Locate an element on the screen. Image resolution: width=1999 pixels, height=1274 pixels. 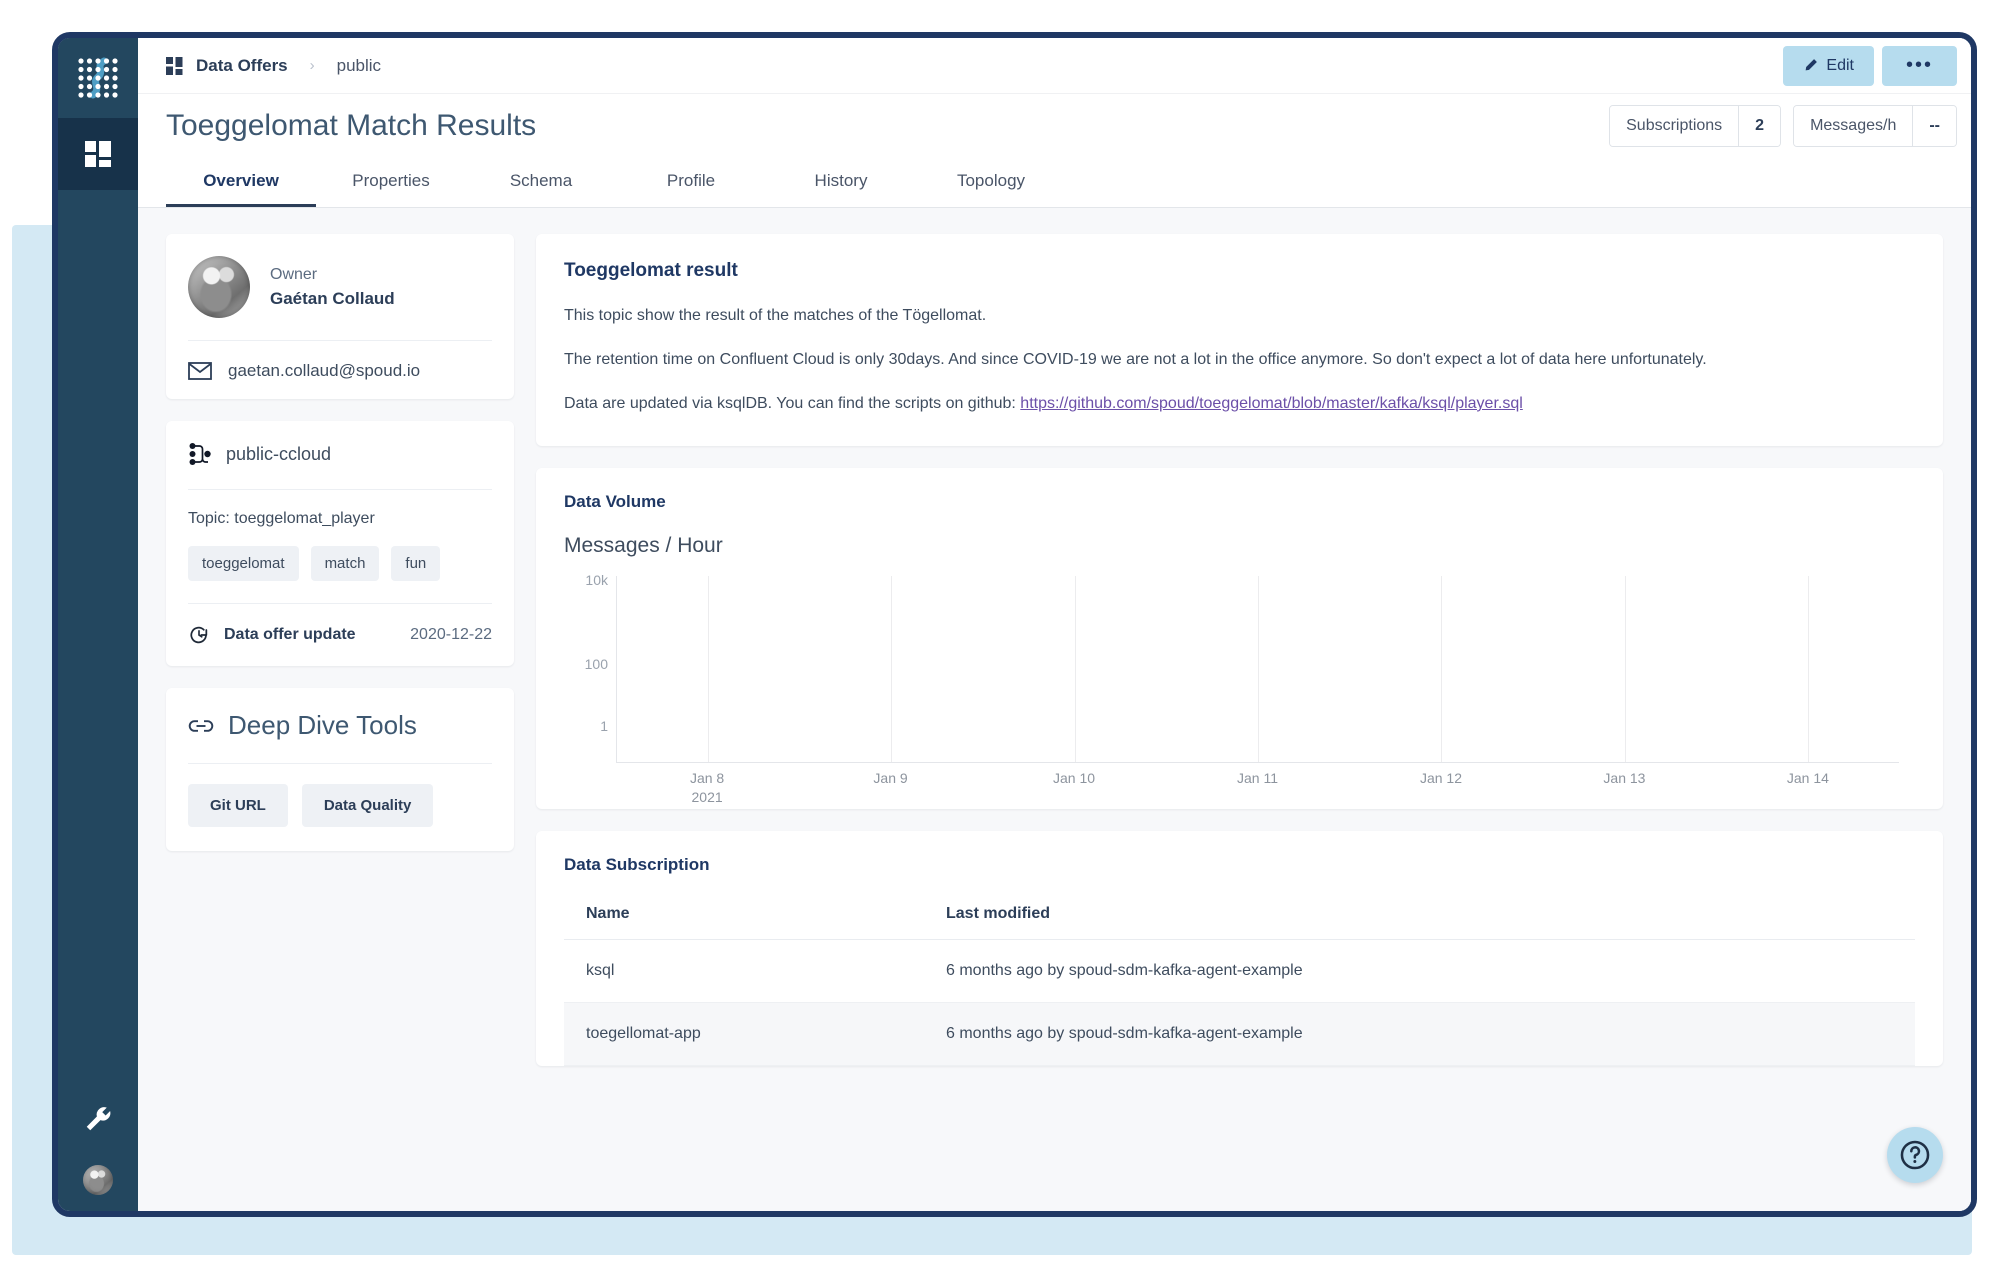
sidebar-user-avatar is located at coordinates (98, 1180).